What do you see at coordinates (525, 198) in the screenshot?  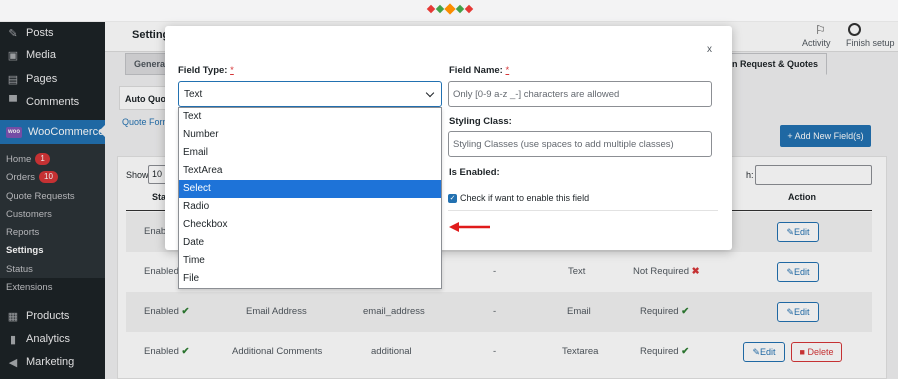 I see `enable-field-checkbox-label: Check if want to enable this field` at bounding box center [525, 198].